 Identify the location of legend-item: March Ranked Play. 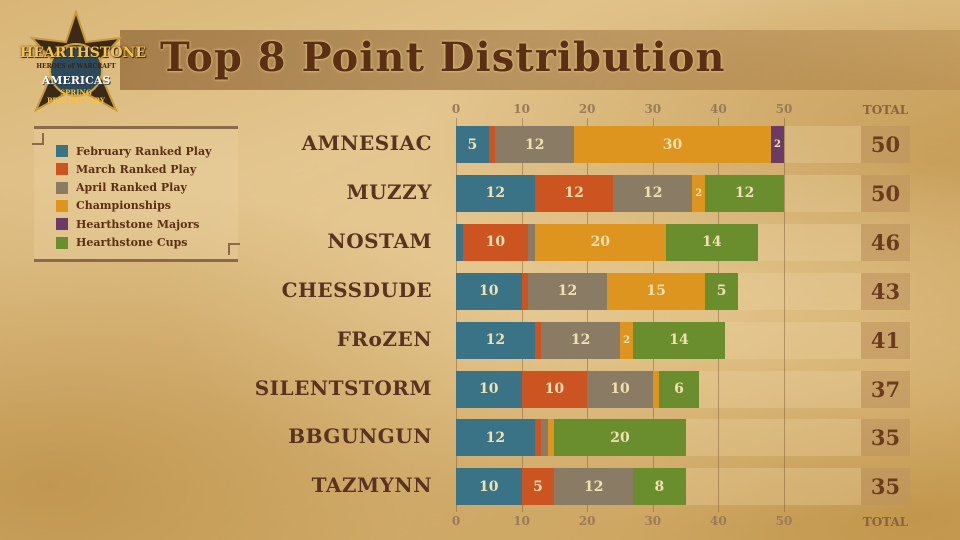
(126, 169).